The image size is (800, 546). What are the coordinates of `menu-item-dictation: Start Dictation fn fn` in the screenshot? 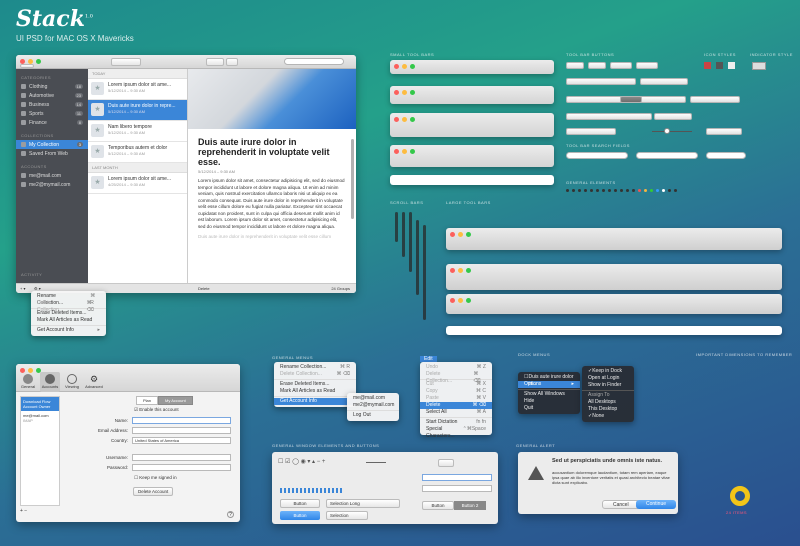 It's located at (456, 422).